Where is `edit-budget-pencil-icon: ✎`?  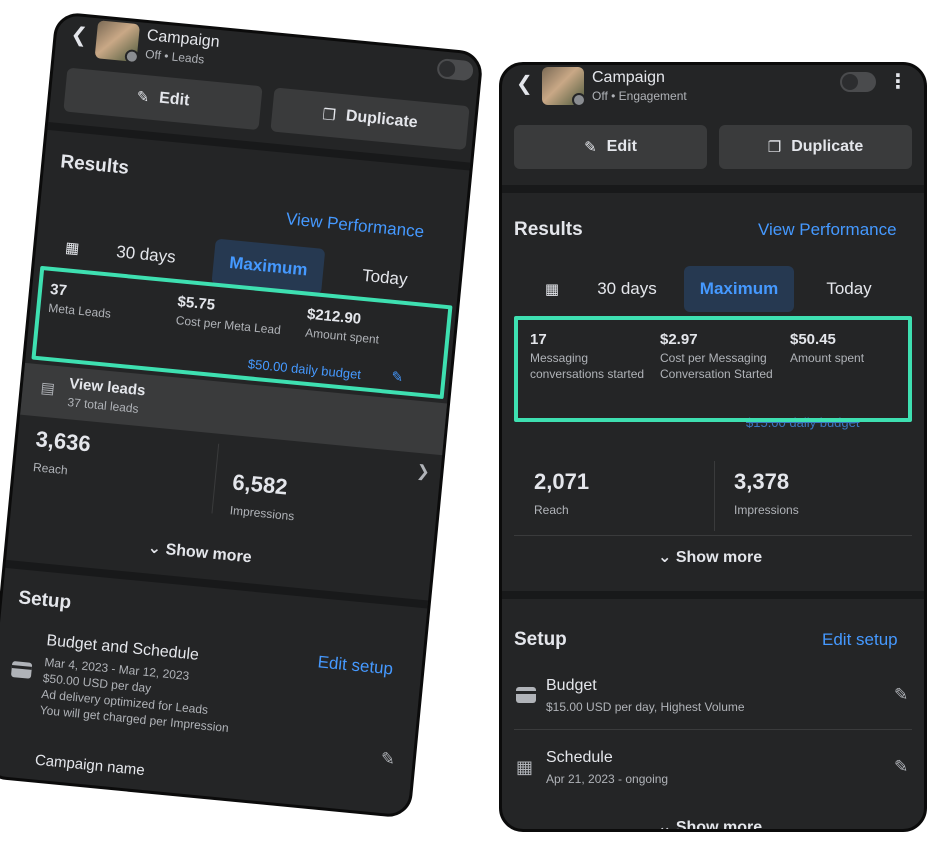 edit-budget-pencil-icon: ✎ is located at coordinates (901, 695).